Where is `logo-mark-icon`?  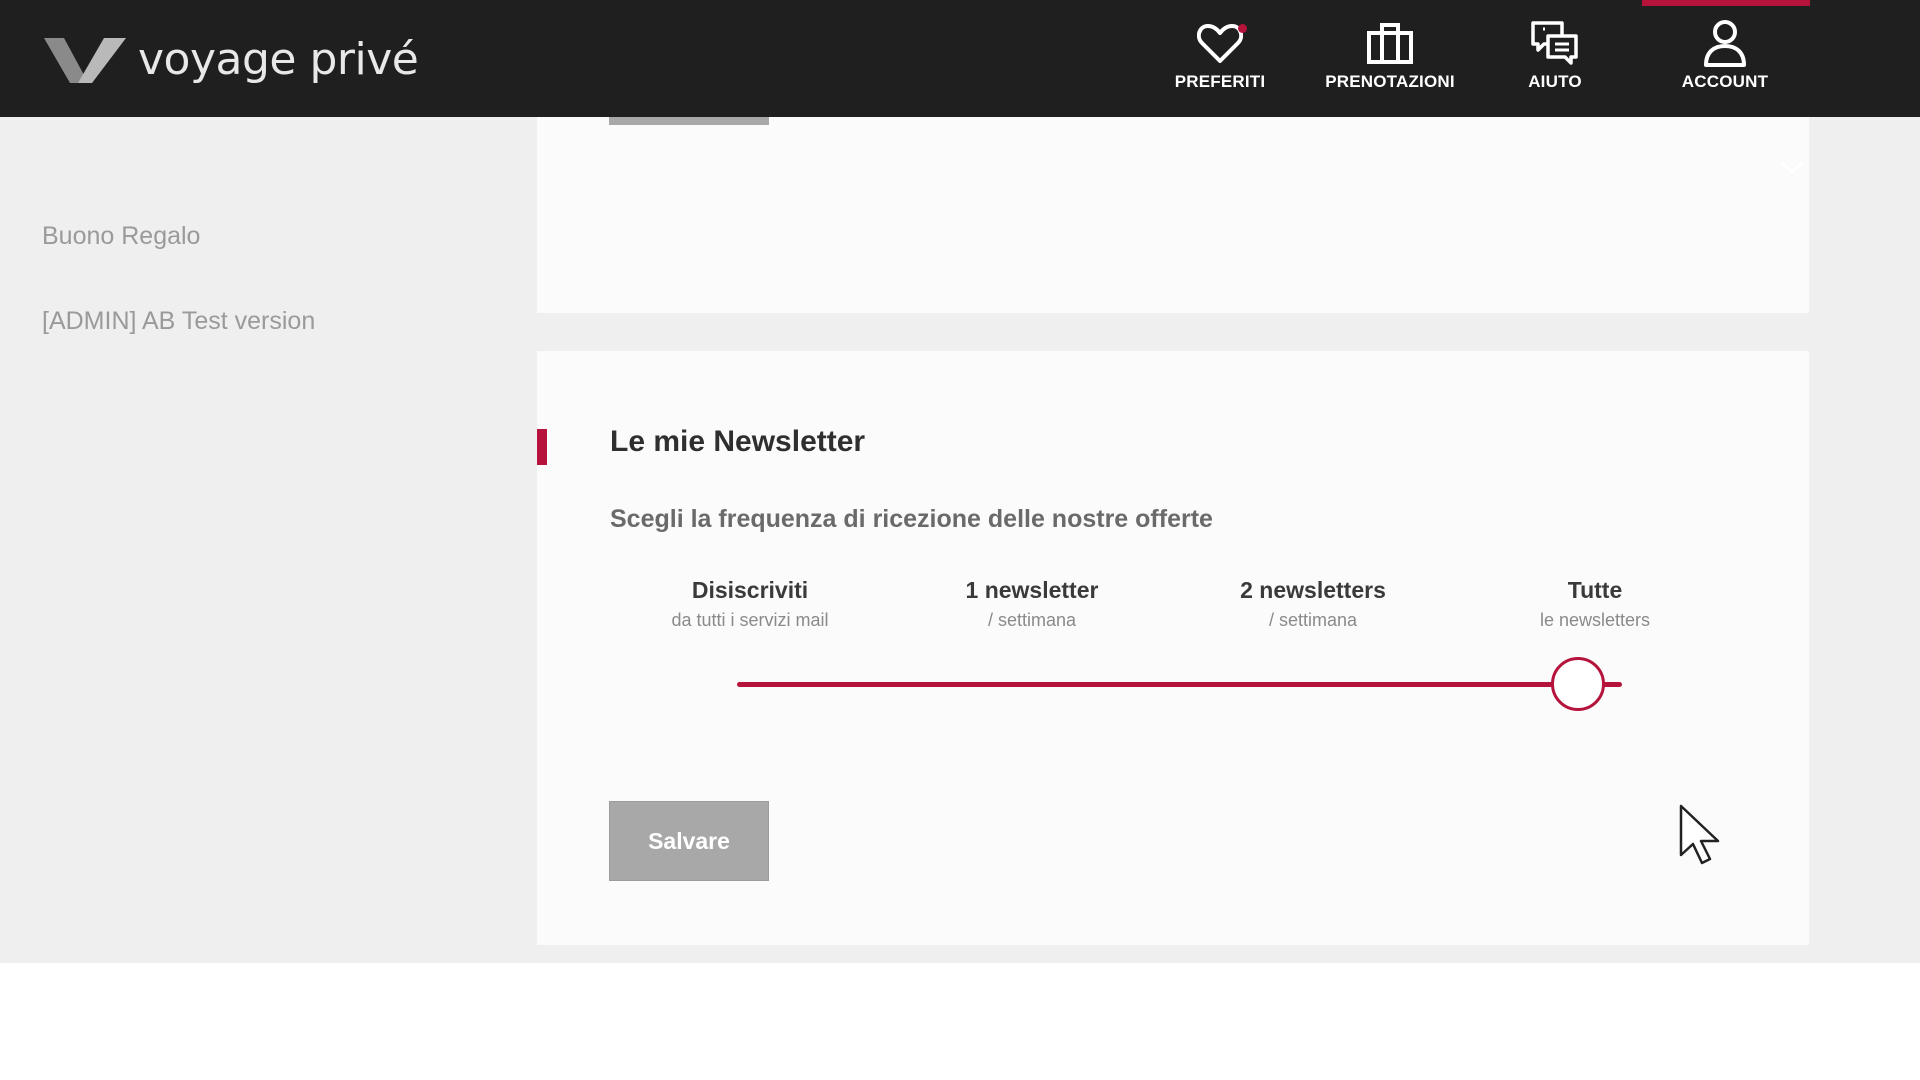 logo-mark-icon is located at coordinates (85, 60).